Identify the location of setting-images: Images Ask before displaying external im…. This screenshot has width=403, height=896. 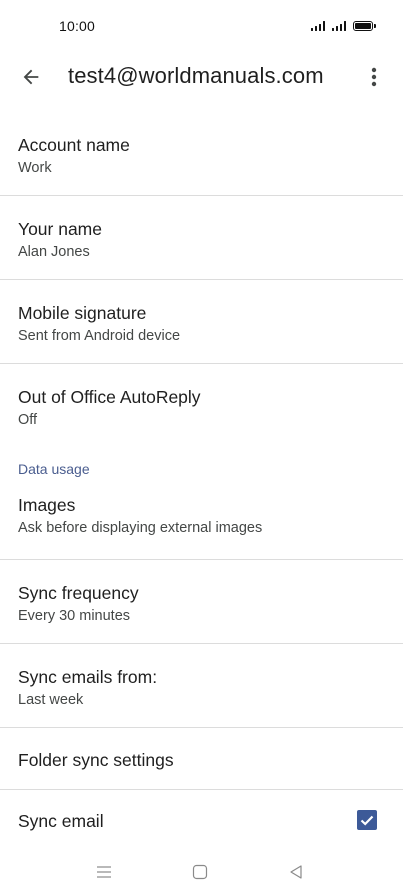
(201, 524).